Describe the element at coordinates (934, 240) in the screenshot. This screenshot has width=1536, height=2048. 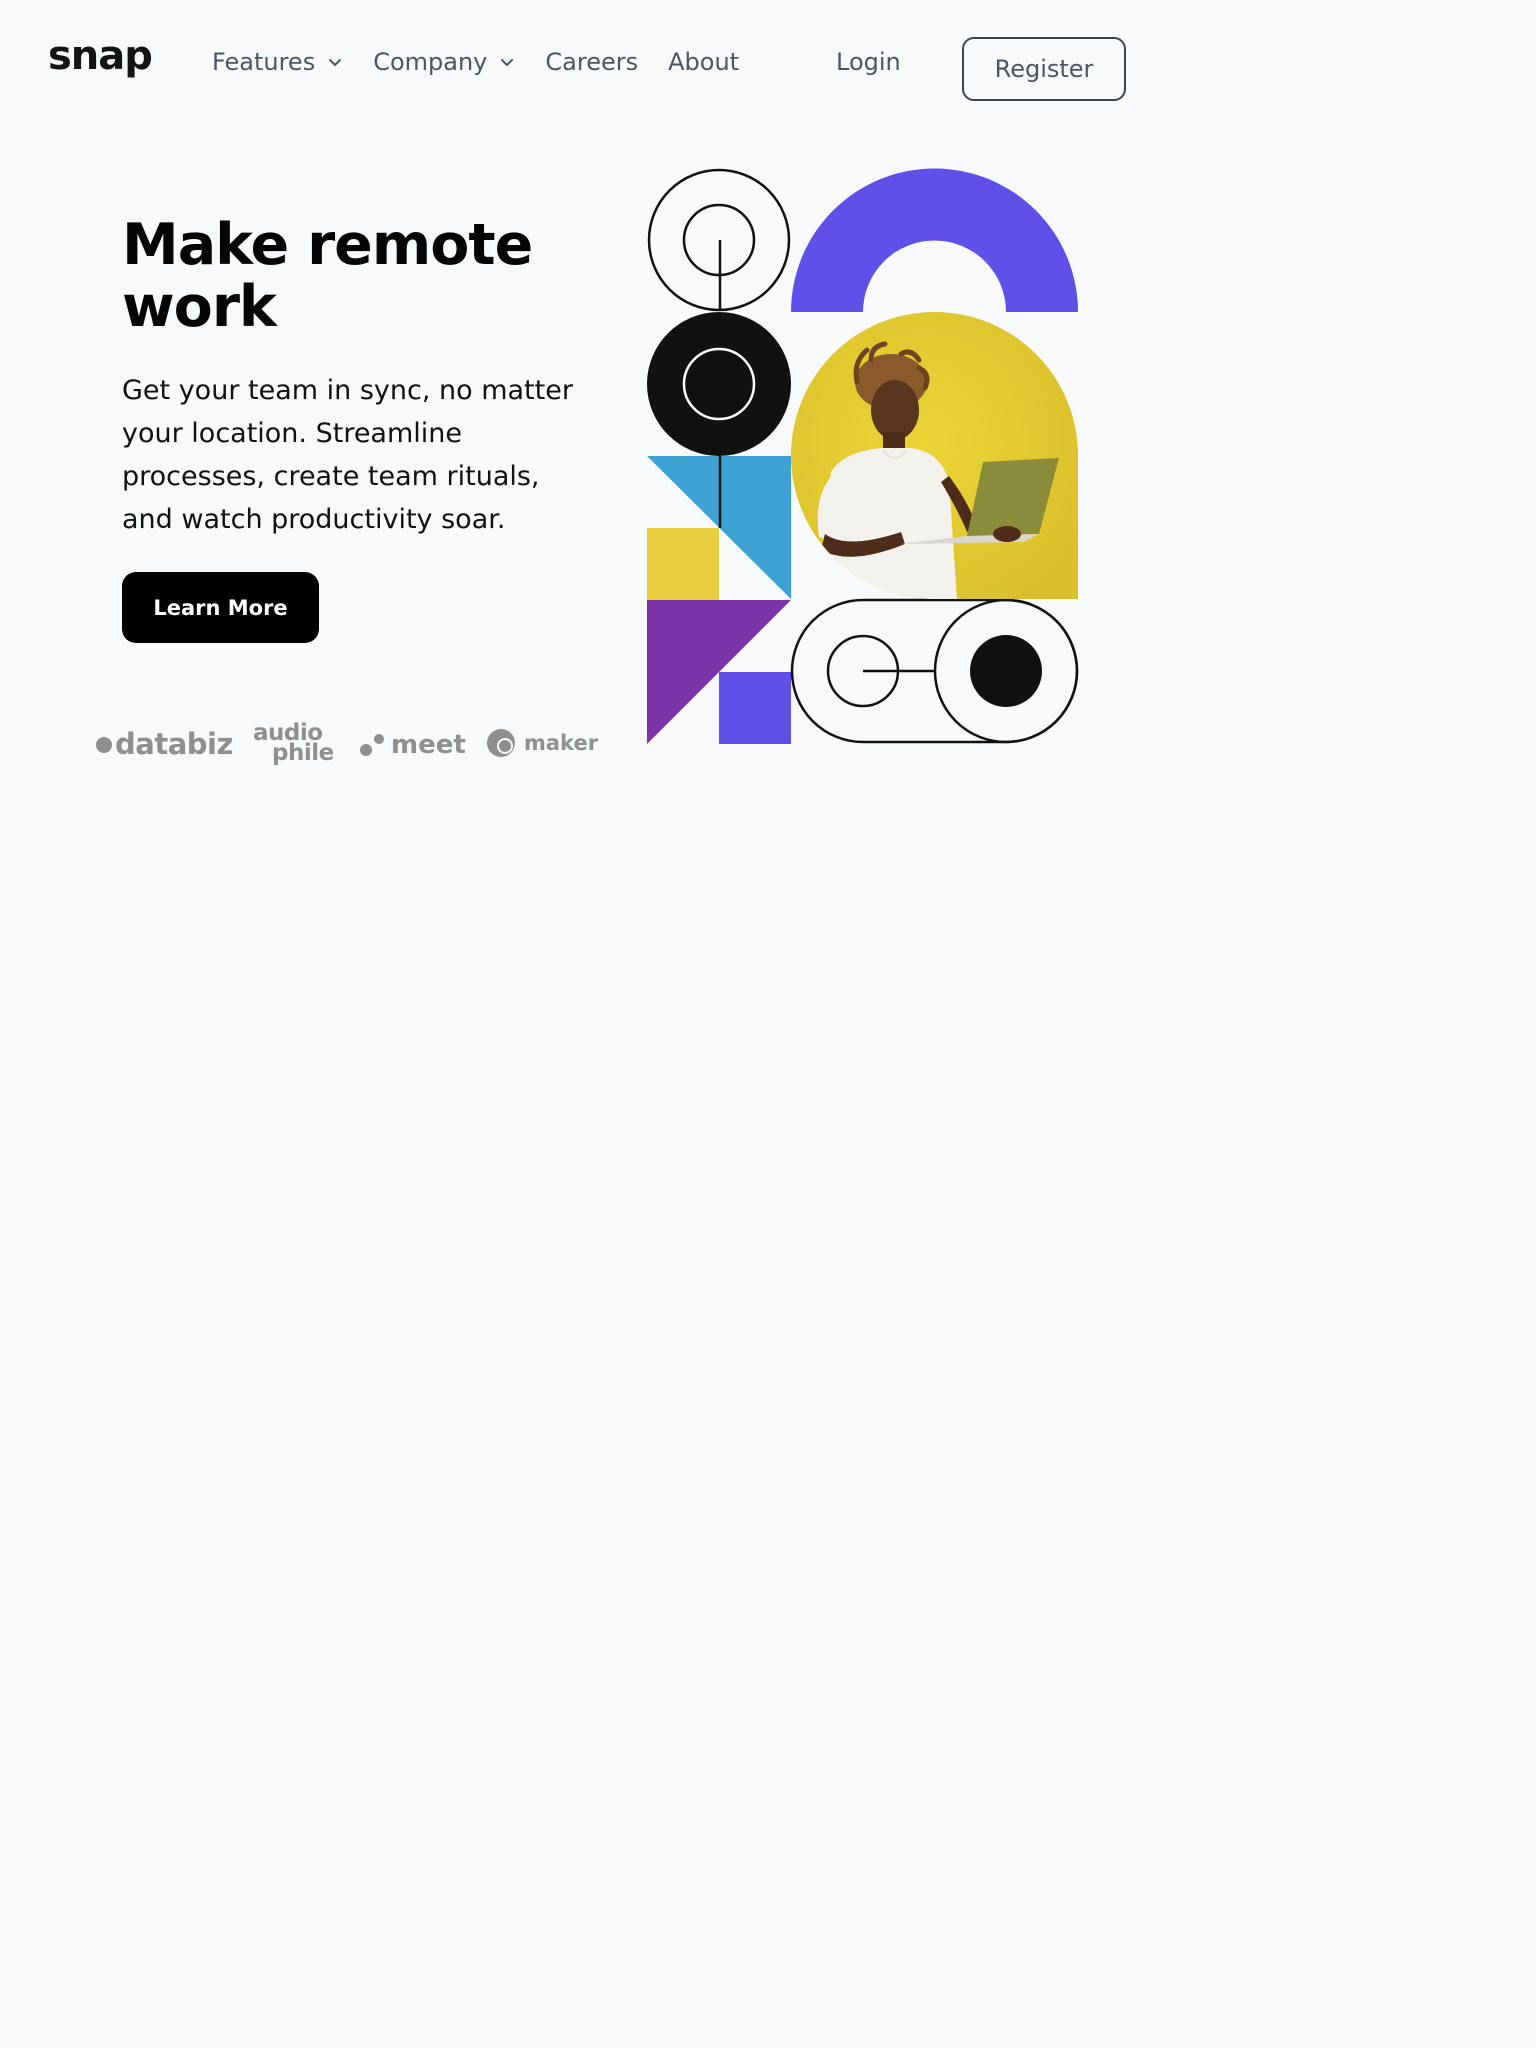
I see `indigo-arch-shape` at that location.